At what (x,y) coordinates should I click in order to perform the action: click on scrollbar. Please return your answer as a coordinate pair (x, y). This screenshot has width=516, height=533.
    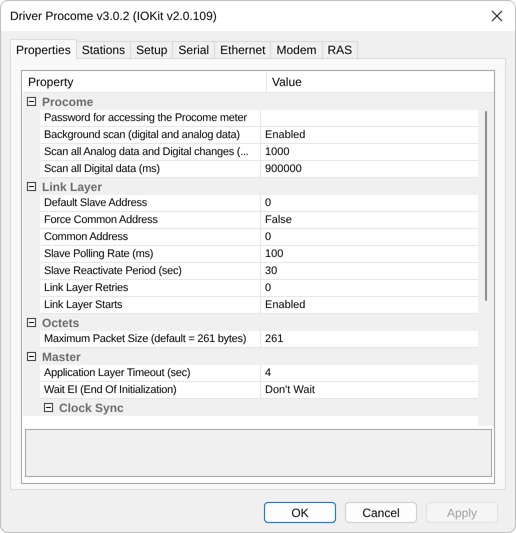
    Looking at the image, I should click on (486, 259).